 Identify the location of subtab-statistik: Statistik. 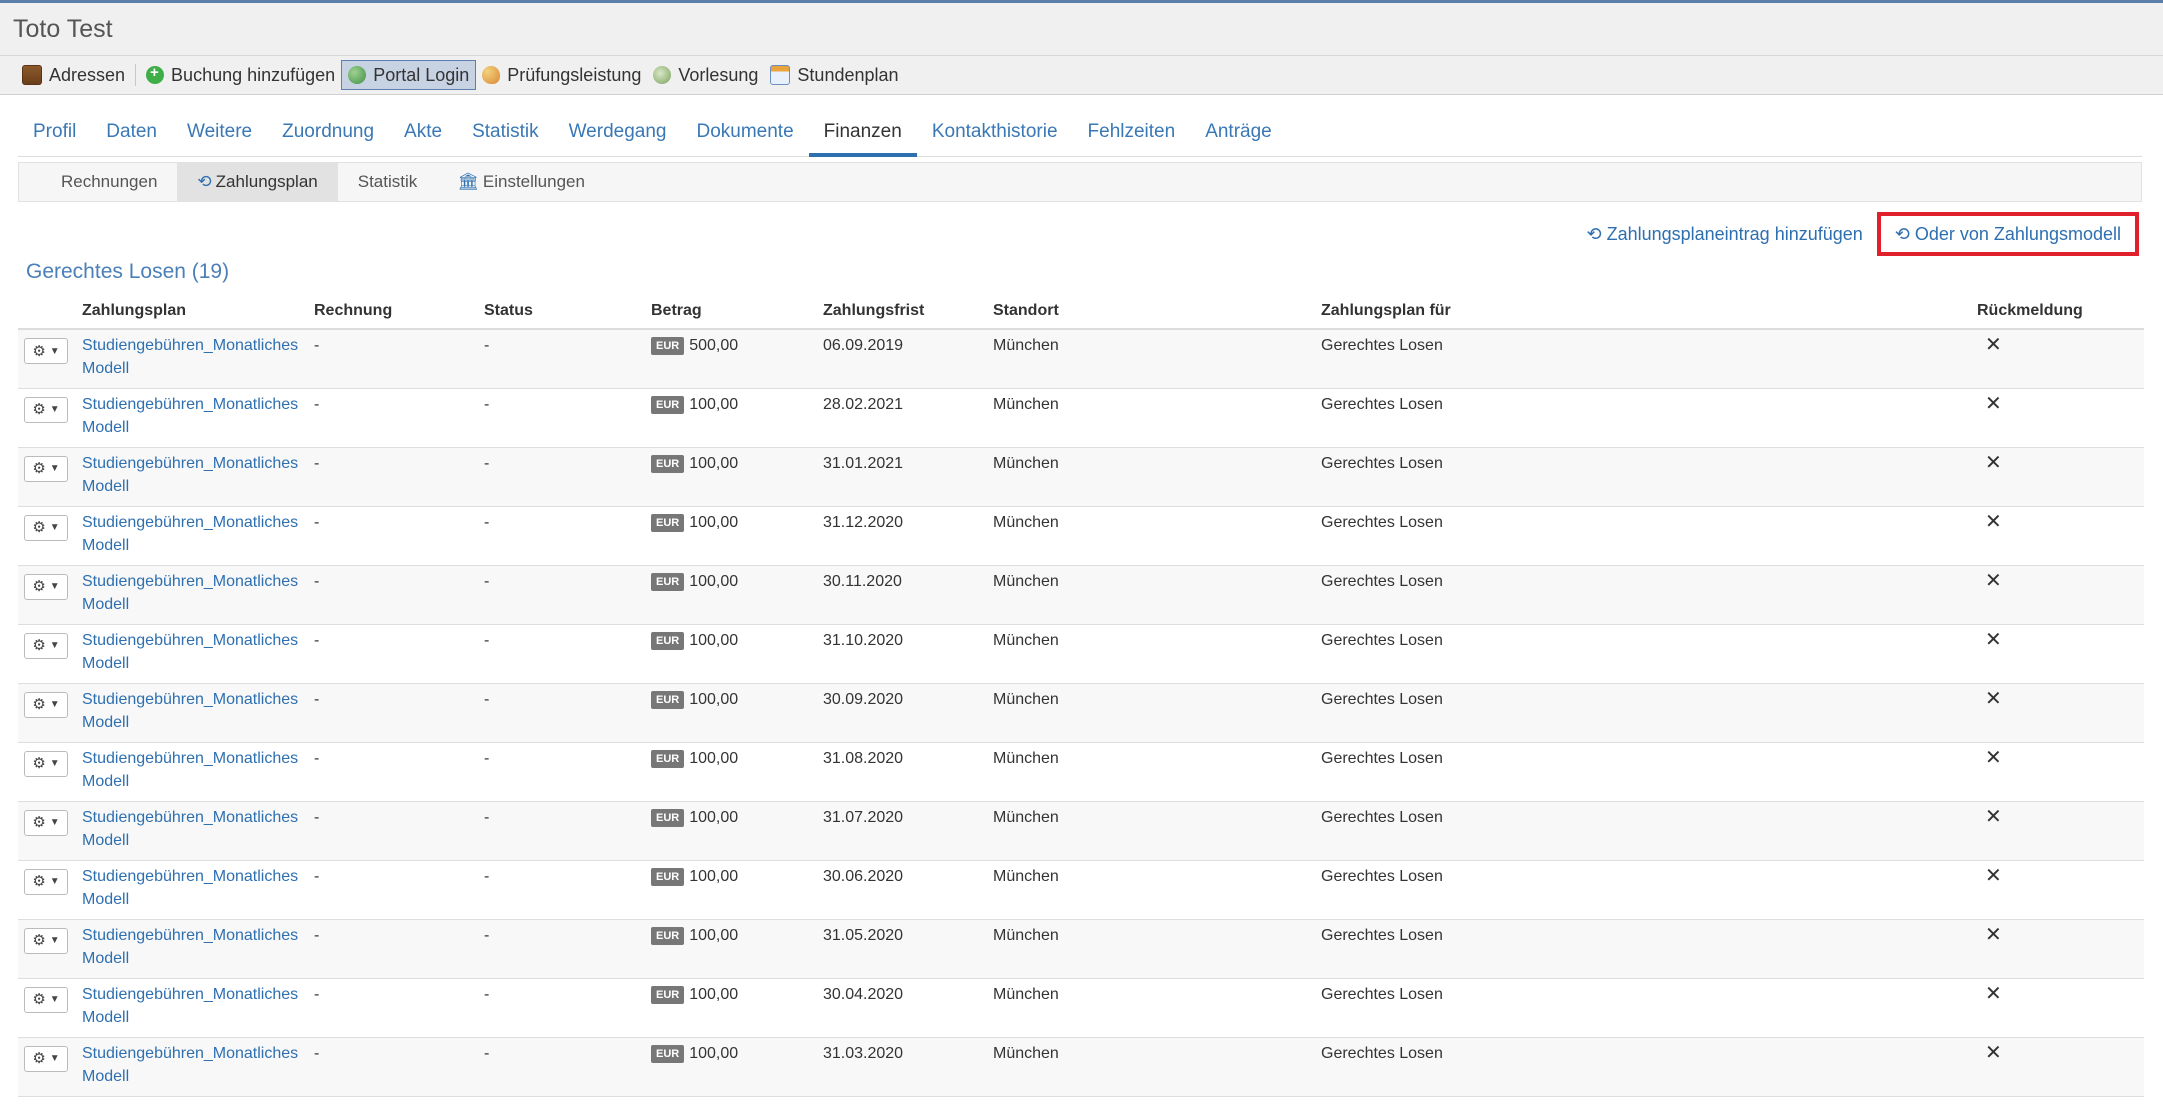
(388, 182).